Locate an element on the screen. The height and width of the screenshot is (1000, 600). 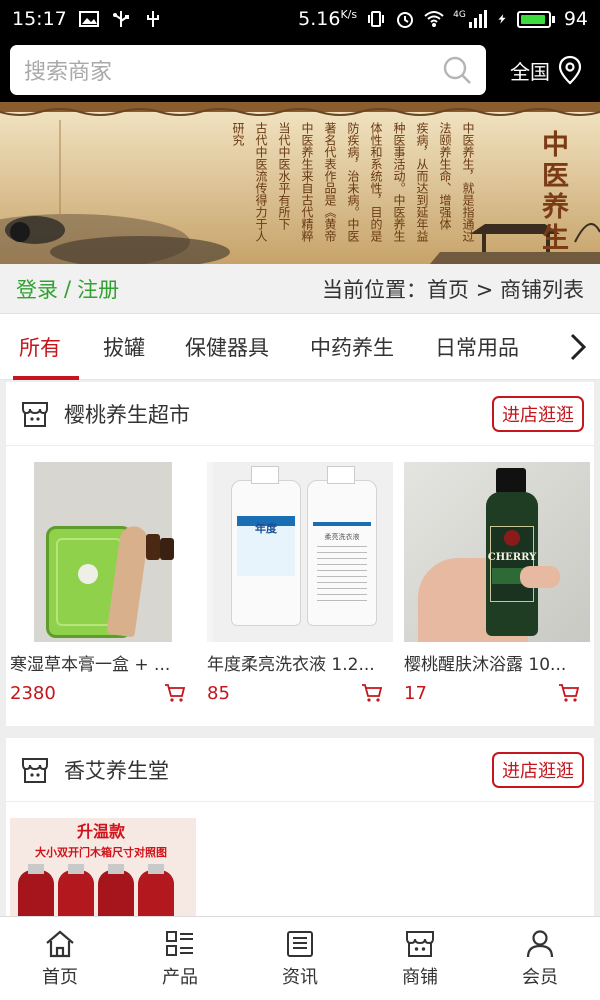
shop-name: 樱桃养生超市 is located at coordinates (127, 414).